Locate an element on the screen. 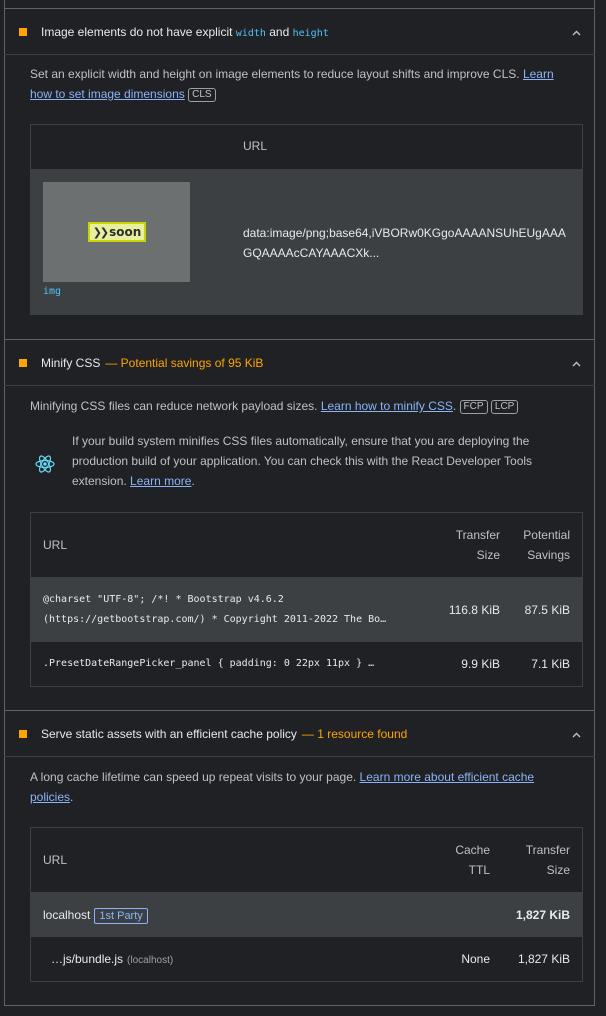 This screenshot has height=1016, width=606. column-header-potential-savings: Potential Savings is located at coordinates (546, 545).